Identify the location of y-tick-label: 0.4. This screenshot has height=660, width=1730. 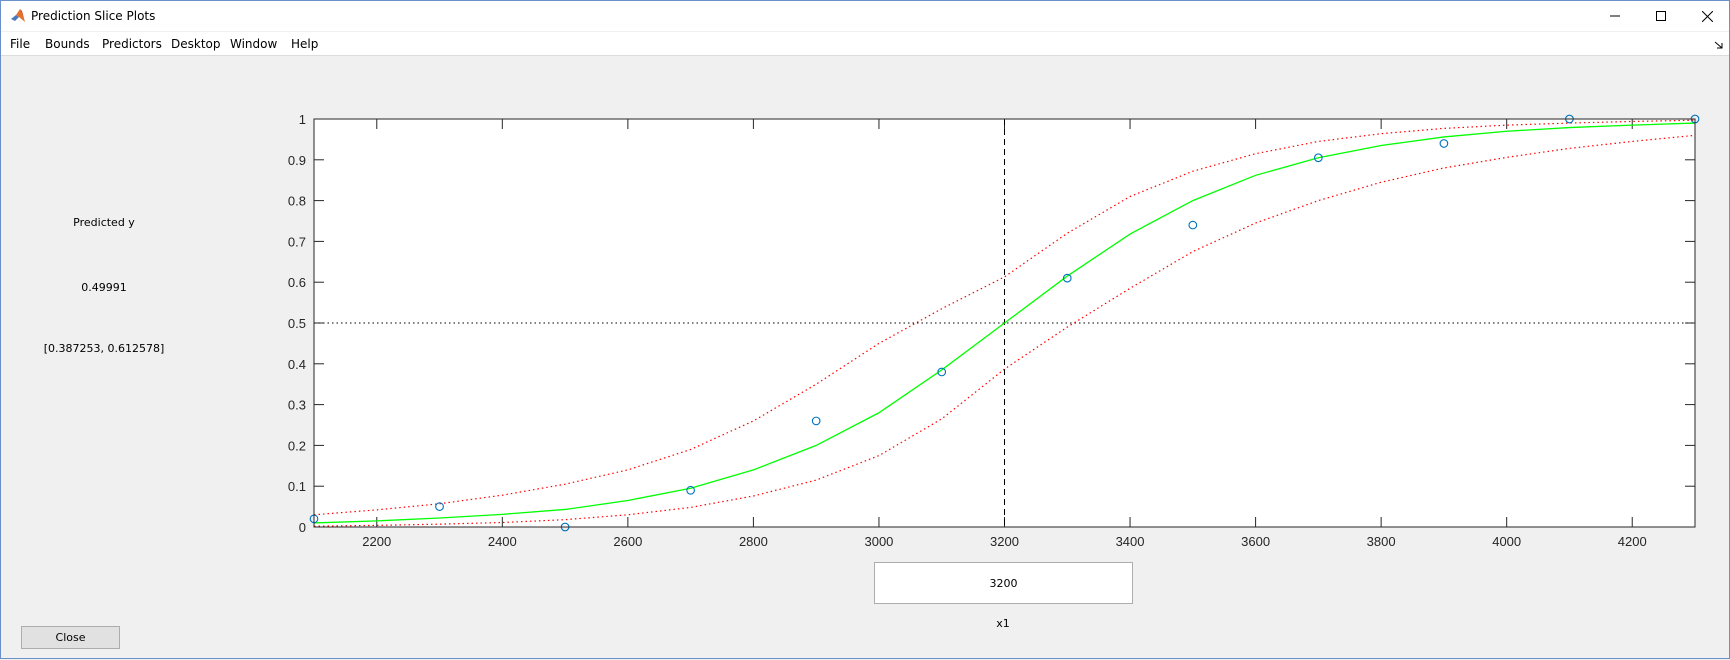
(297, 364).